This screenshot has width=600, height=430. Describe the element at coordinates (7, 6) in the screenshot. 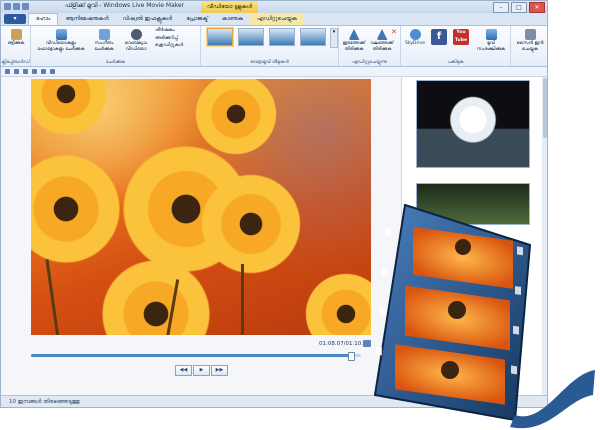

I see `save-quick-icon` at that location.